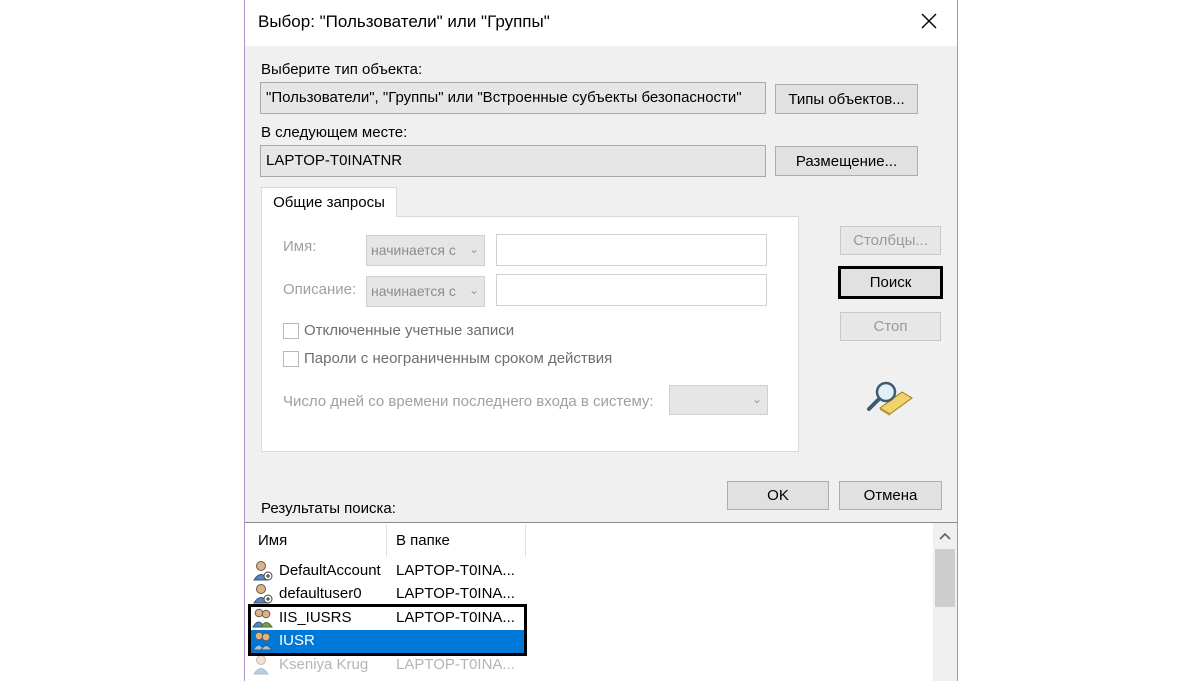 This screenshot has width=1200, height=681. Describe the element at coordinates (945, 536) in the screenshot. I see `scroll-up-icon` at that location.